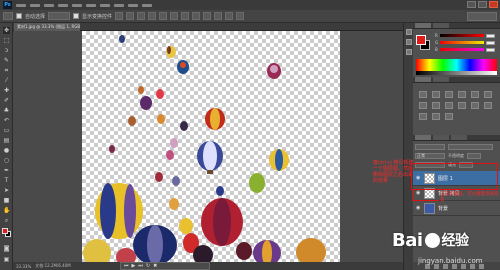 This screenshot has width=500, height=270. Describe the element at coordinates (6, 150) in the screenshot. I see `blur-tool-icon: ●` at that location.